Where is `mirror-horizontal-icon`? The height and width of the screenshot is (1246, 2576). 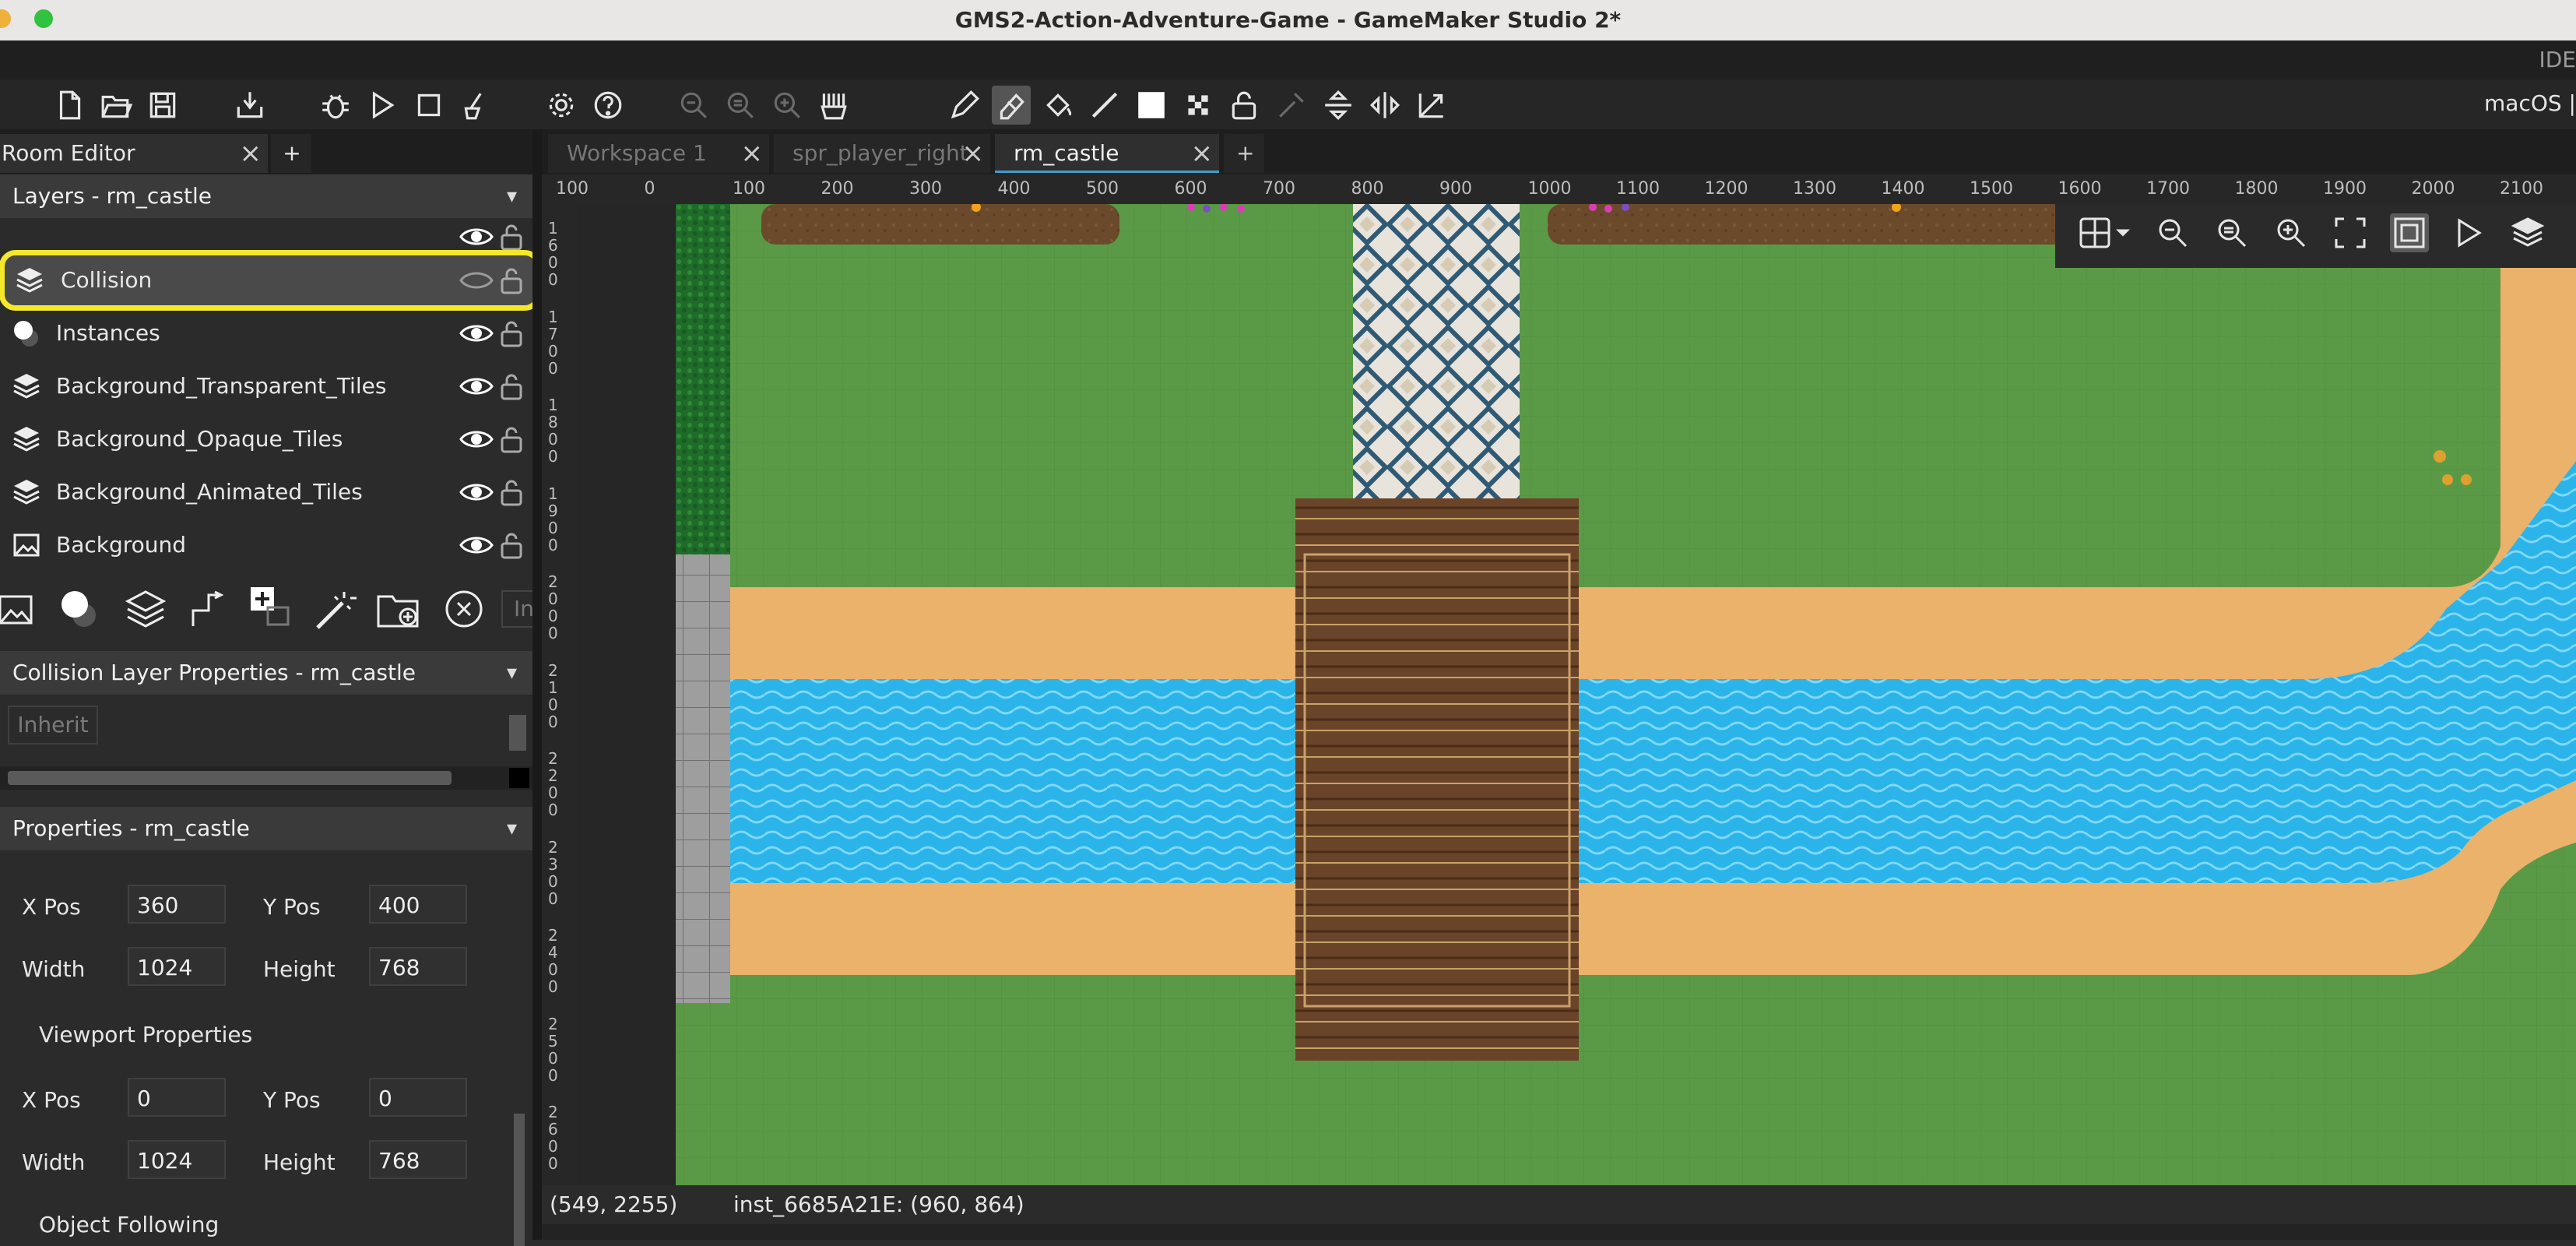
mirror-horizontal-icon is located at coordinates (1384, 106).